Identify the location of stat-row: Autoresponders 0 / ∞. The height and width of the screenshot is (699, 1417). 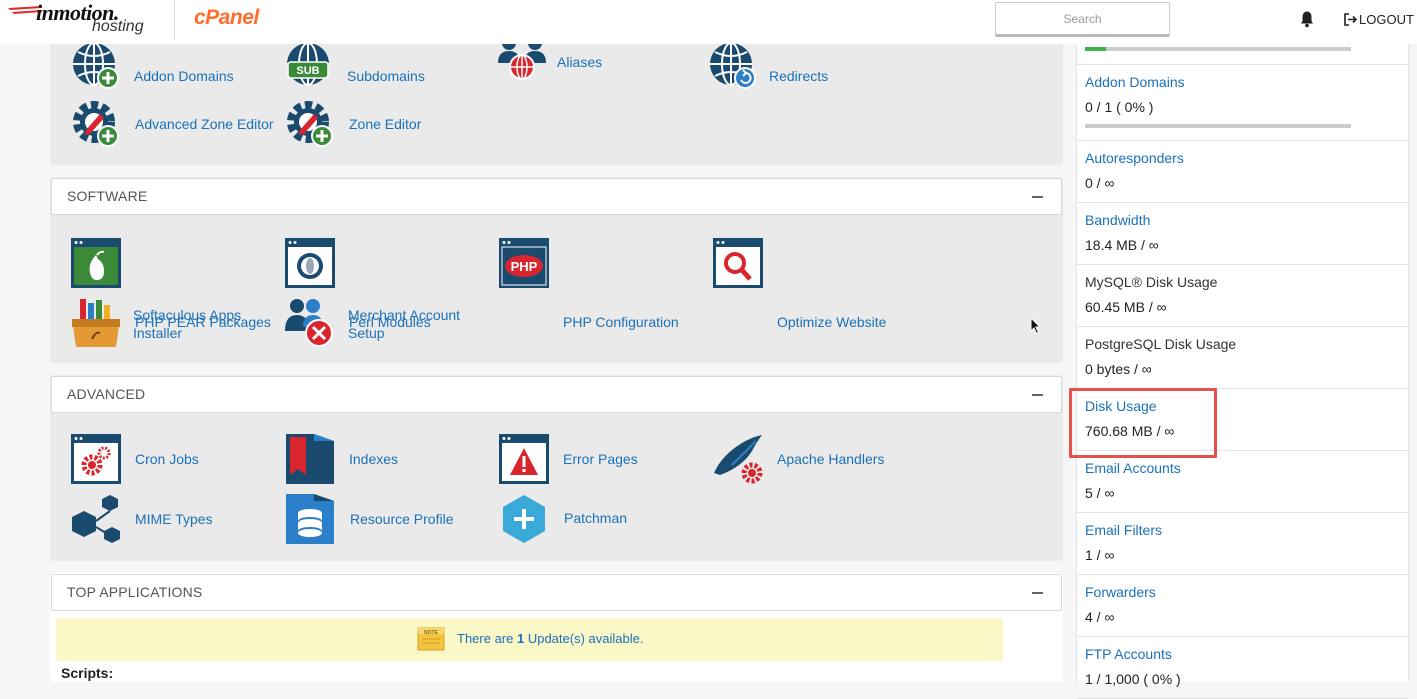
(1242, 172).